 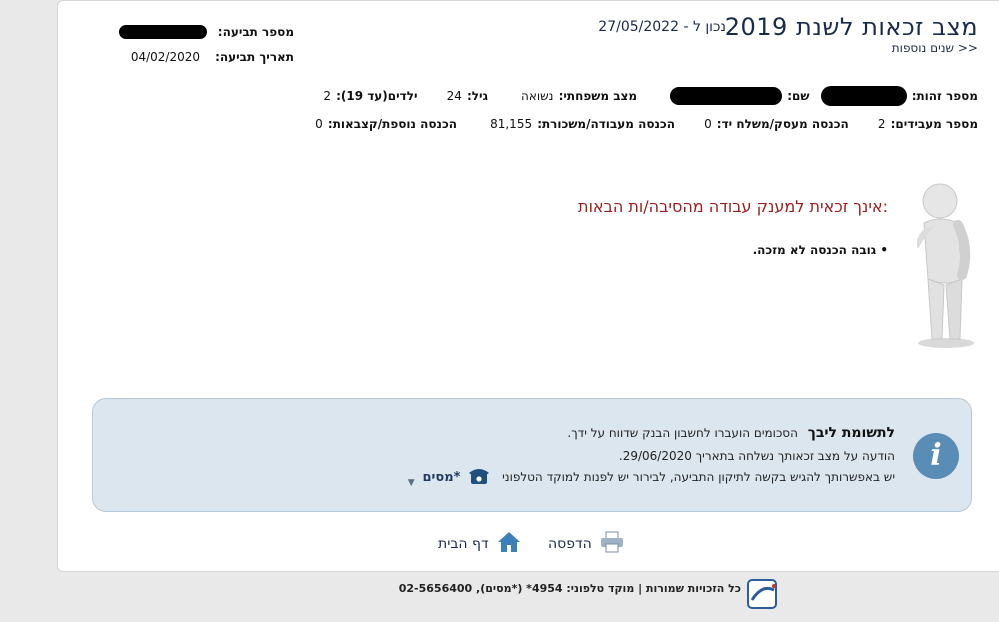 What do you see at coordinates (319, 124) in the screenshot?
I see `extra-income-value: 0` at bounding box center [319, 124].